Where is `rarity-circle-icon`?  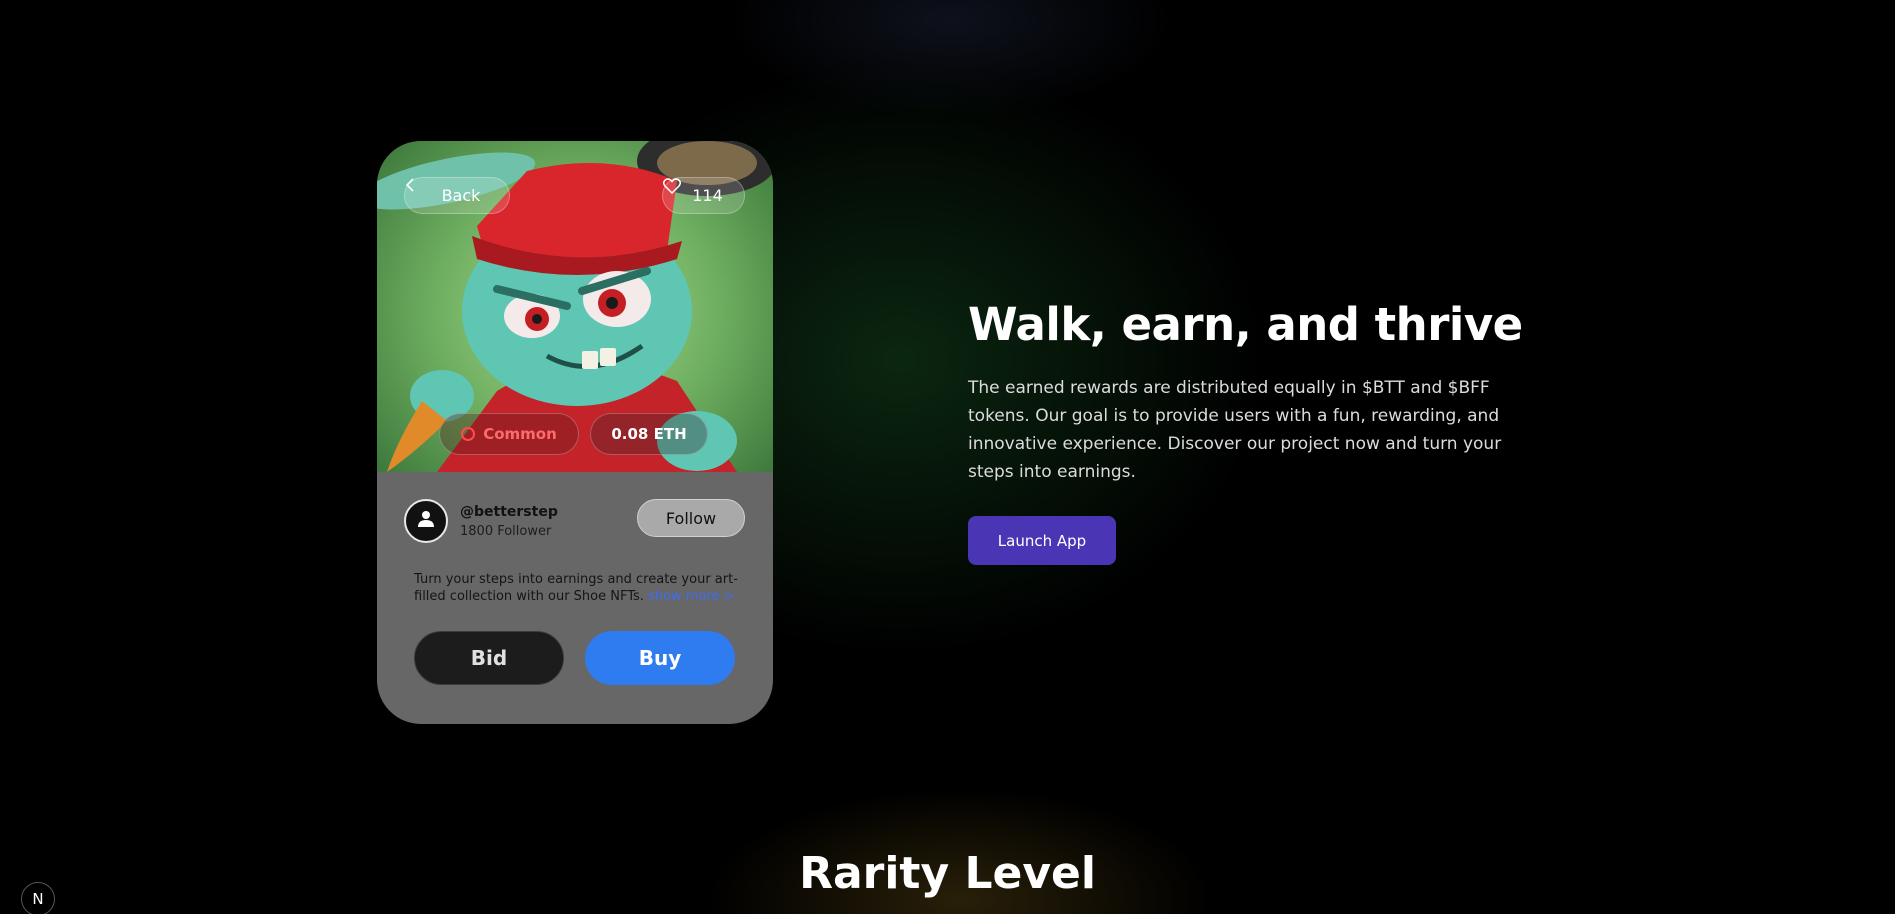
rarity-circle-icon is located at coordinates (468, 434).